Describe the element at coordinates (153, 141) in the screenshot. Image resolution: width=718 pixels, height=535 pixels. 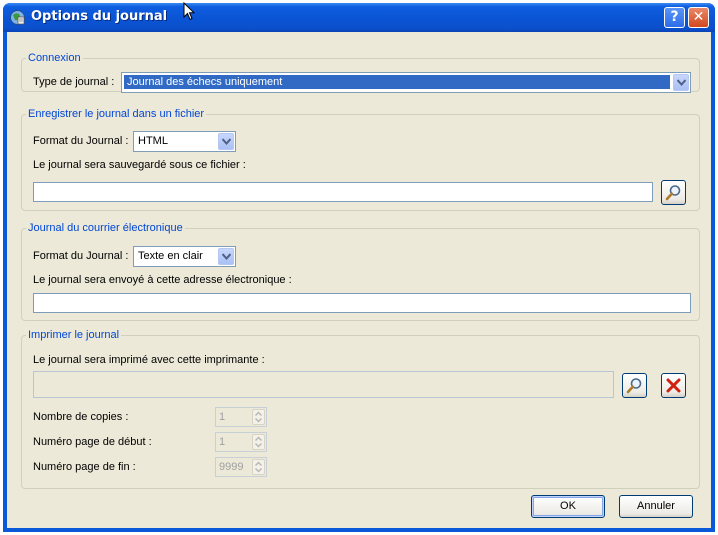
I see `file-format-value: HTML` at that location.